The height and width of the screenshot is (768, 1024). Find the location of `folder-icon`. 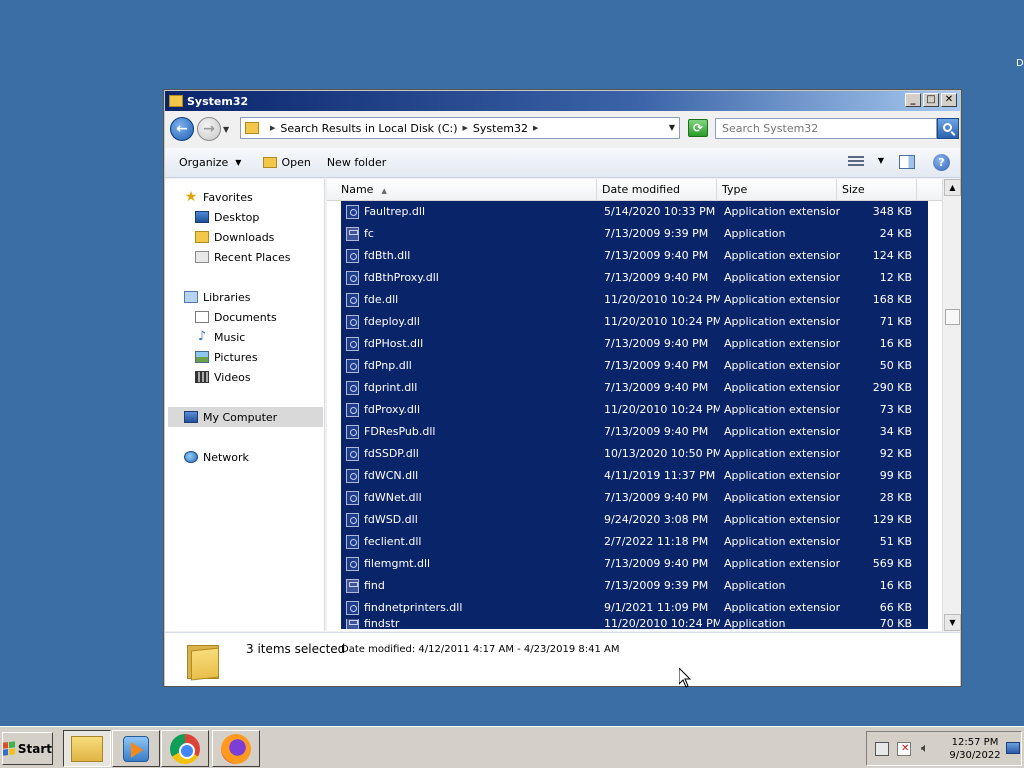

folder-icon is located at coordinates (176, 101).